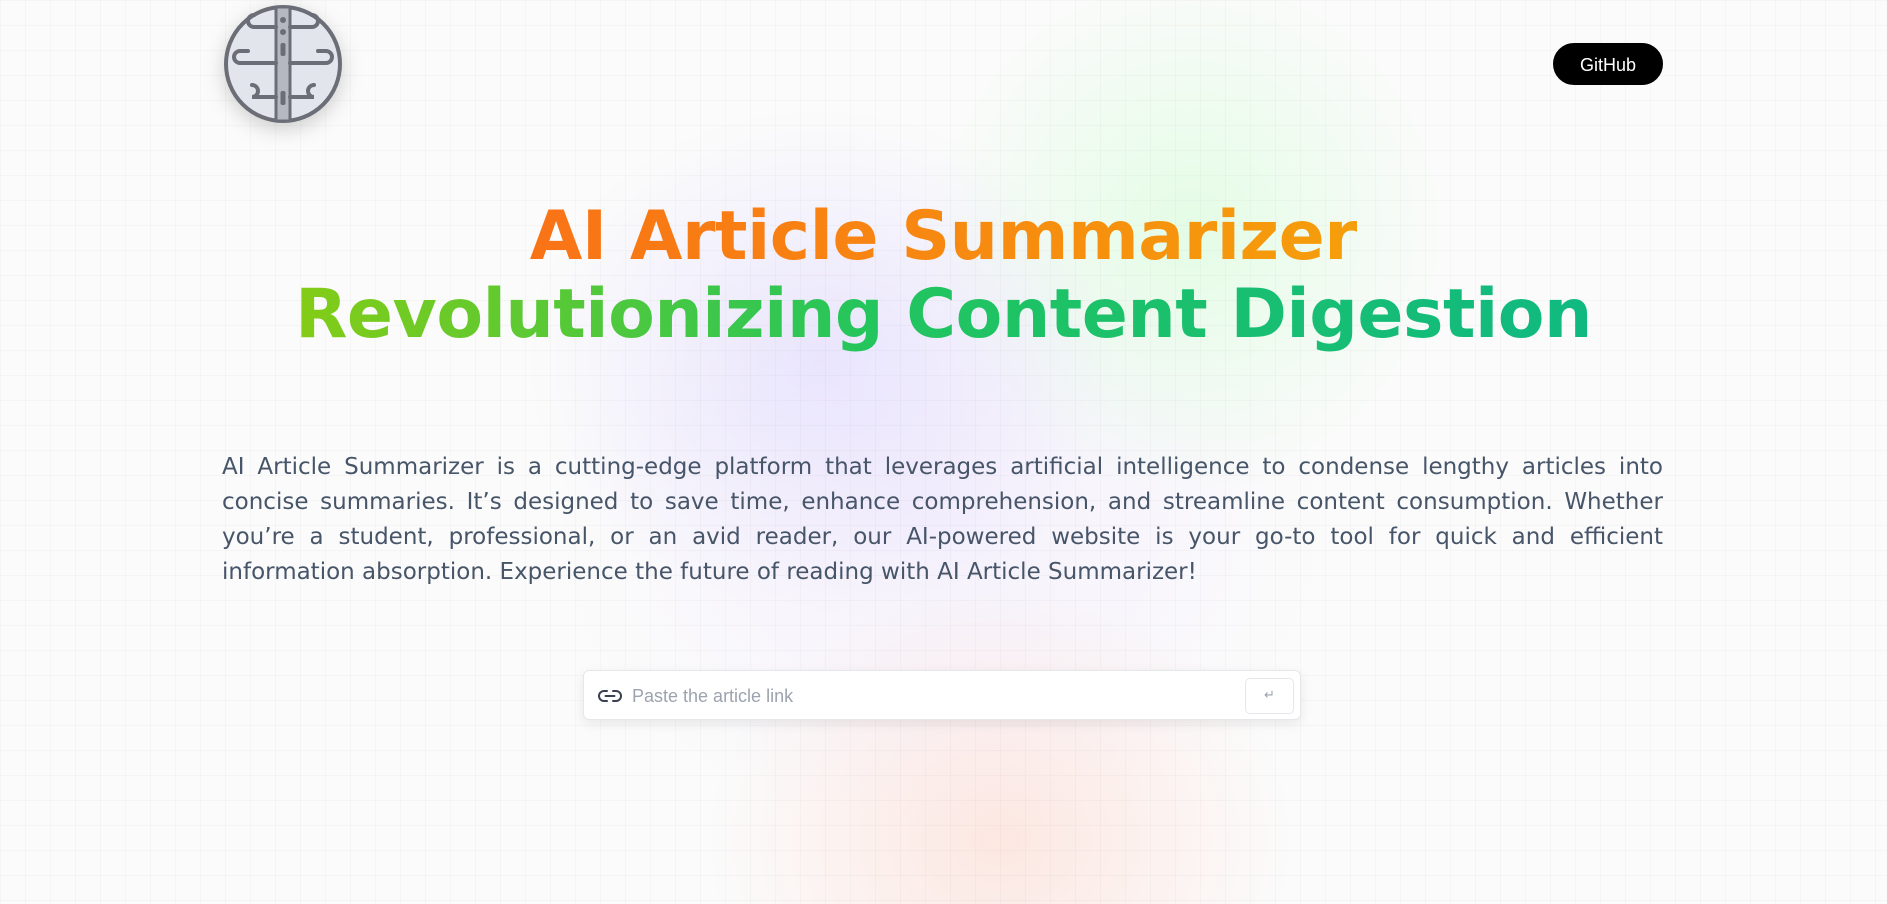 The height and width of the screenshot is (904, 1887). I want to click on article-link-form: ↵, so click(942, 695).